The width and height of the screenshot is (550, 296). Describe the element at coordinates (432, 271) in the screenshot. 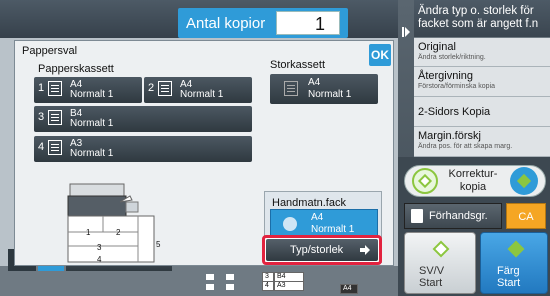

I see `bw-start-line1: SV/V` at that location.